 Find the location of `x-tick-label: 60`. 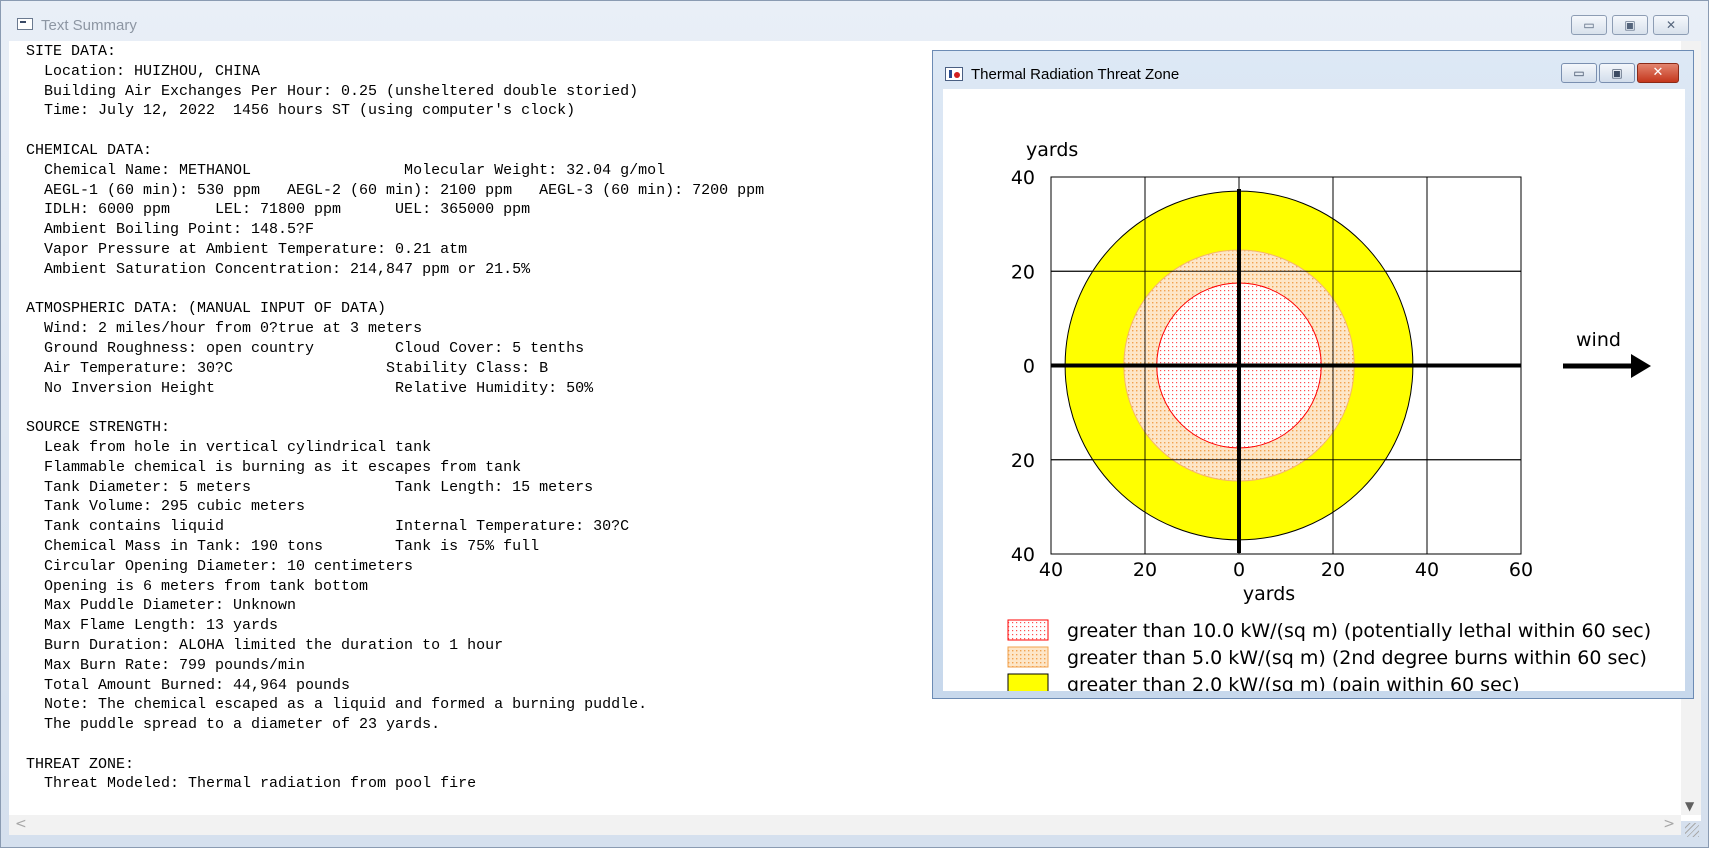

x-tick-label: 60 is located at coordinates (1521, 570).